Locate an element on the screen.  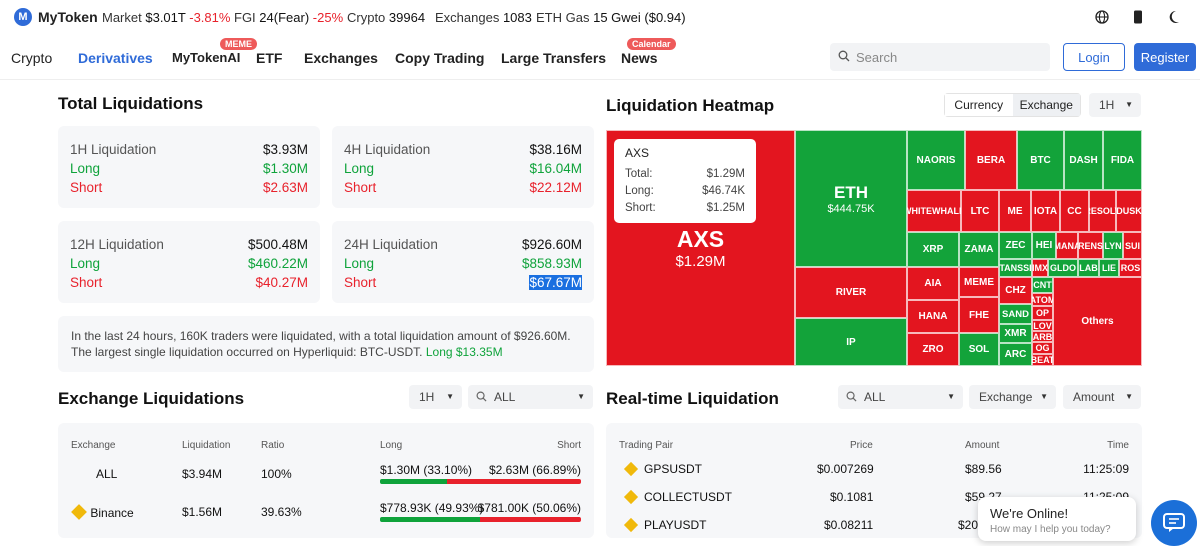
heatmap-cell: IMX is located at coordinates (1040, 268).